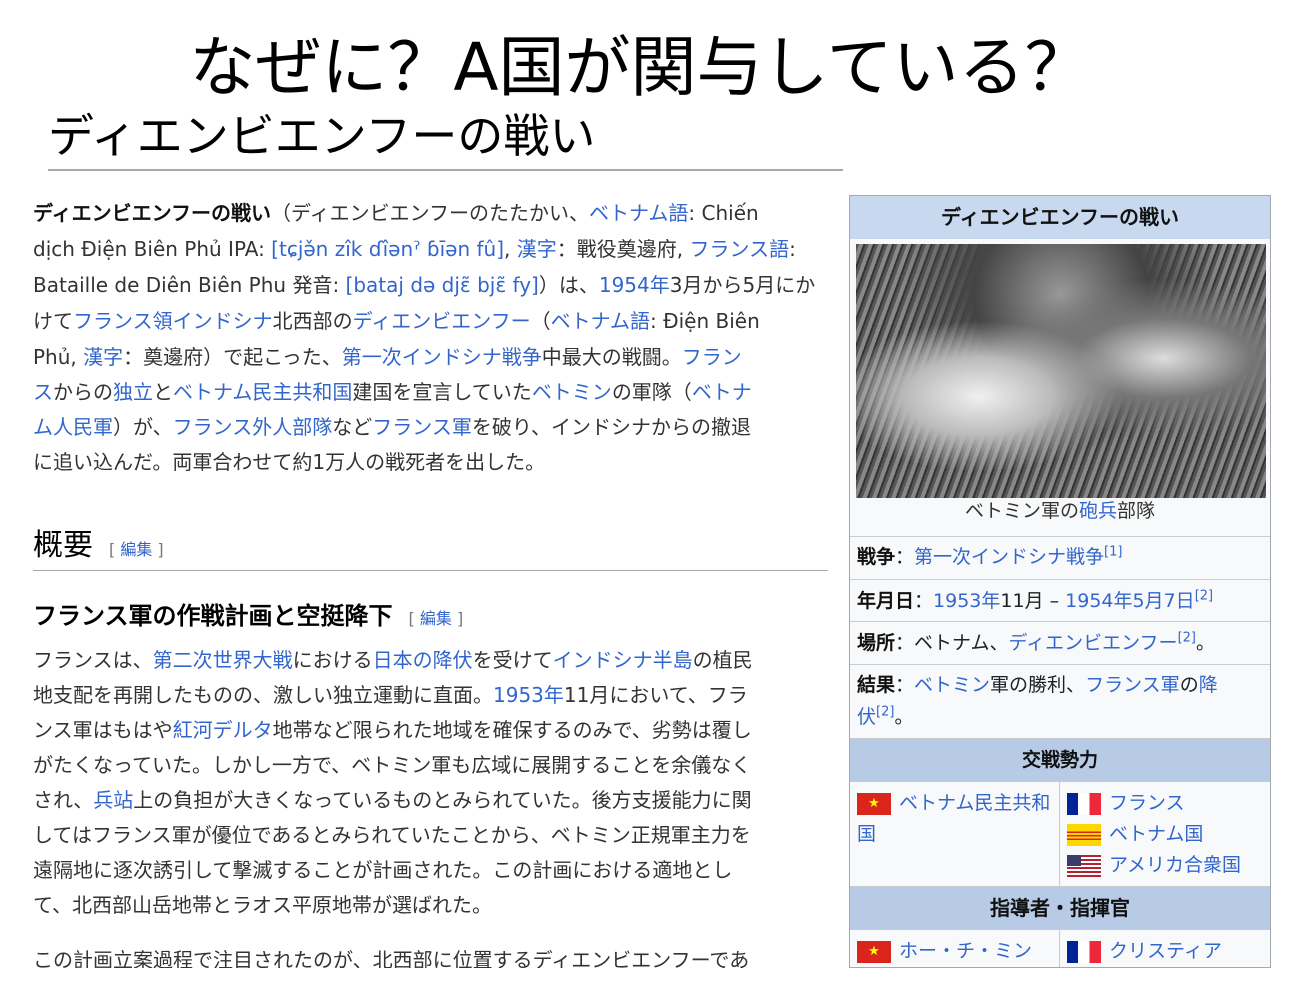 The height and width of the screenshot is (993, 1305). Describe the element at coordinates (223, 660) in the screenshot. I see `wiki-link: 第二次世界大戦` at that location.